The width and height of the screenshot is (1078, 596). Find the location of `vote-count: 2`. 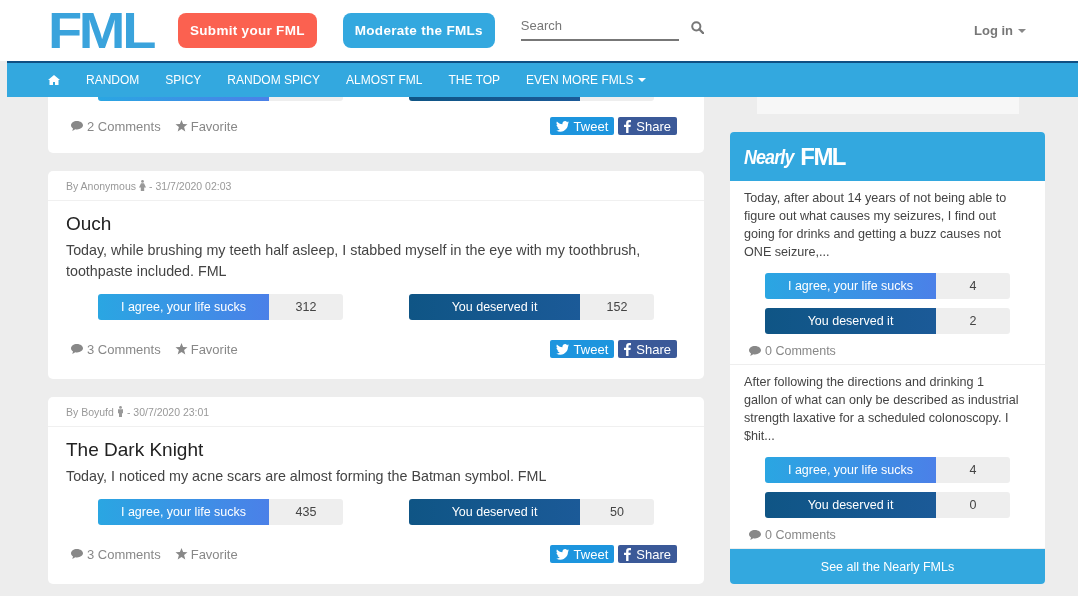

vote-count: 2 is located at coordinates (973, 321).